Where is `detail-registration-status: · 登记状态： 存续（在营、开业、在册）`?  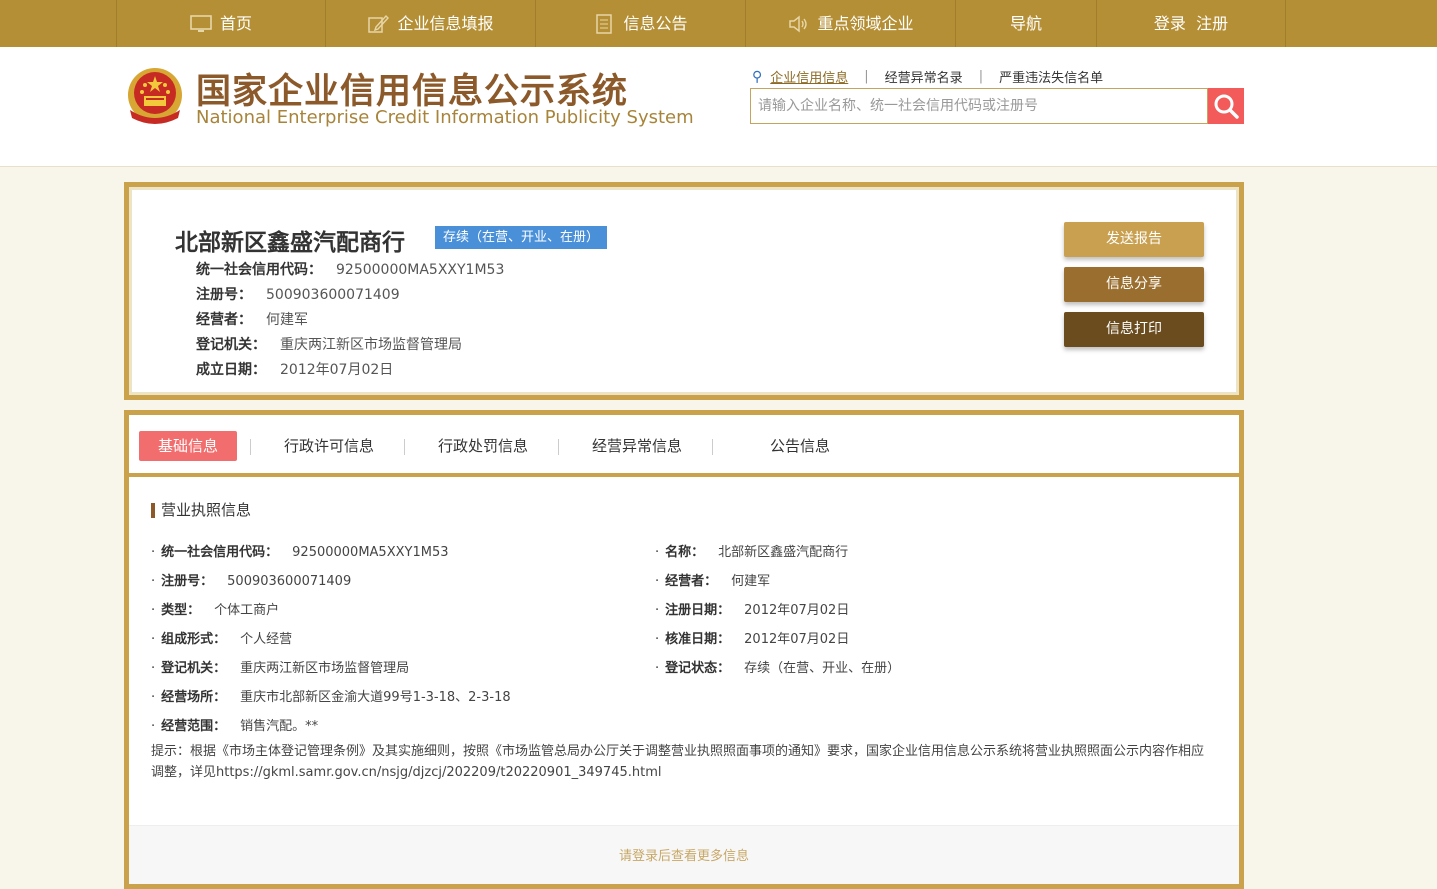 detail-registration-status: · 登记状态： 存续（在营、开业、在册） is located at coordinates (778, 668).